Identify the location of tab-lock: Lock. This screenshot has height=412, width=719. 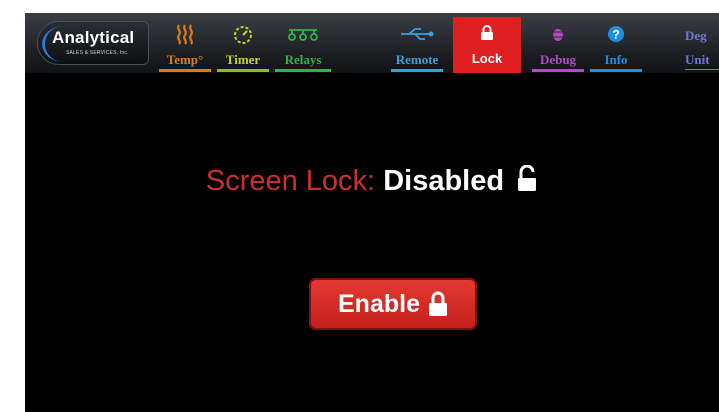
(487, 45).